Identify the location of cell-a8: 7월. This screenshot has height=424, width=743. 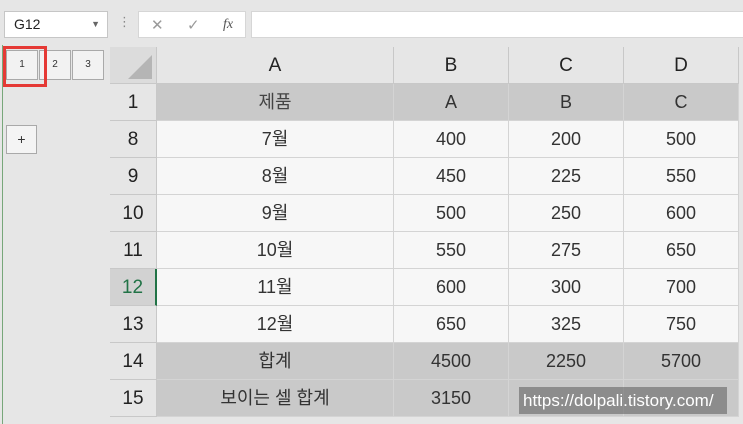
(275, 139).